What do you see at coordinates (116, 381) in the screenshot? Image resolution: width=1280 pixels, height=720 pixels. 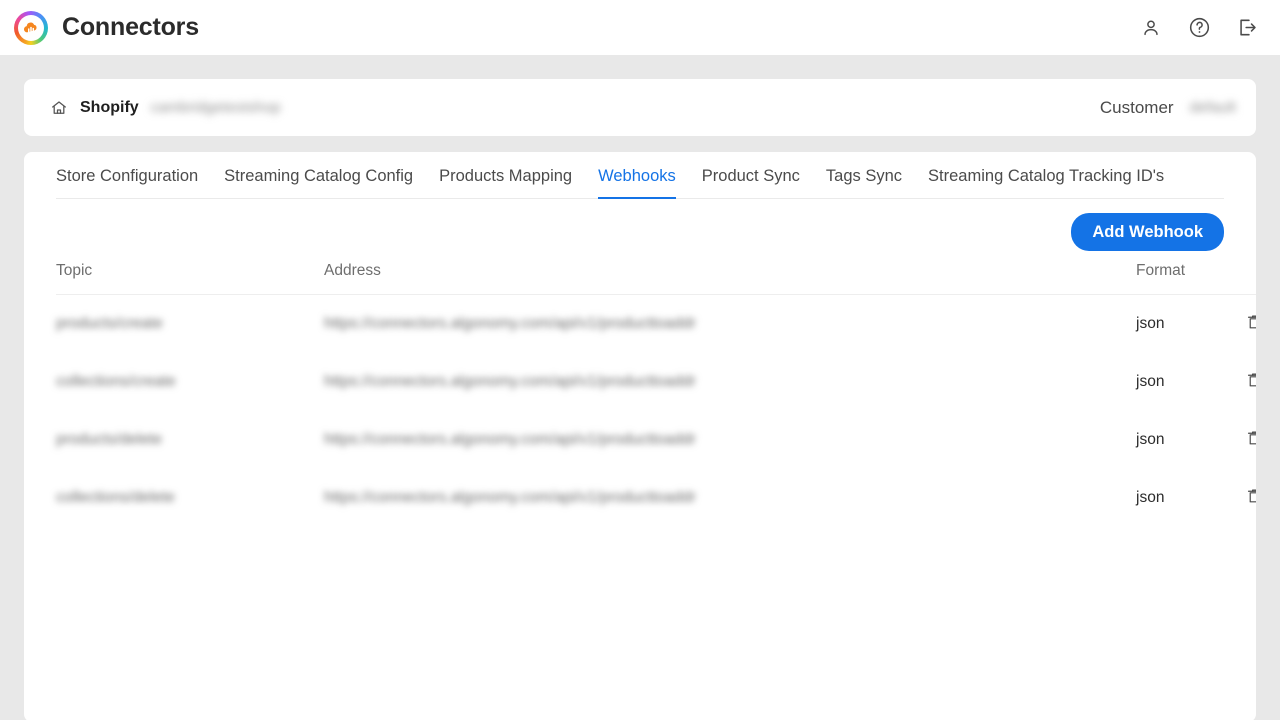 I see `webhook-topic: collections/create` at bounding box center [116, 381].